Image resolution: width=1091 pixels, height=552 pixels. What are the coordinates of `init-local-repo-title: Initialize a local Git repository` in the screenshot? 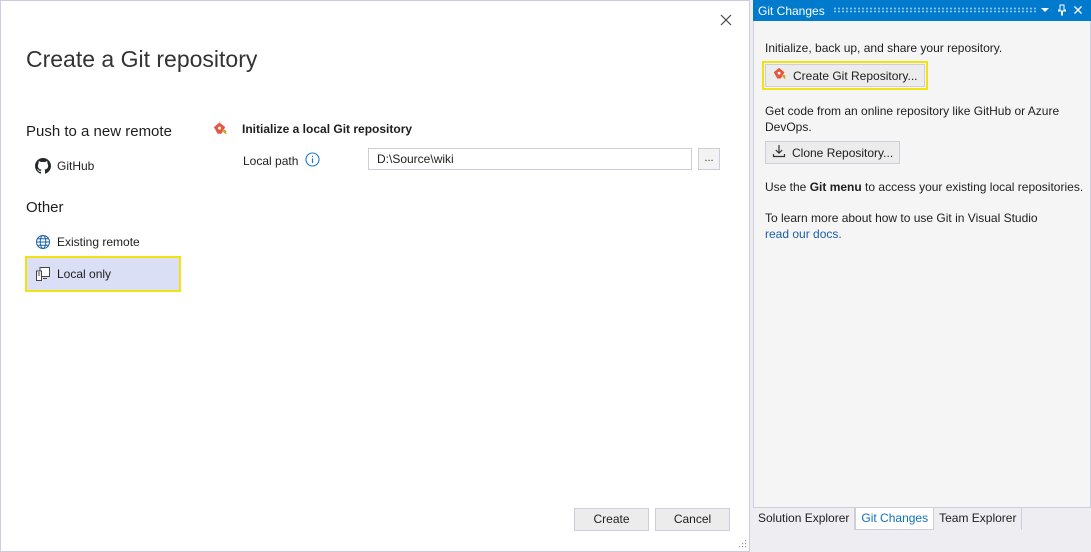 It's located at (327, 129).